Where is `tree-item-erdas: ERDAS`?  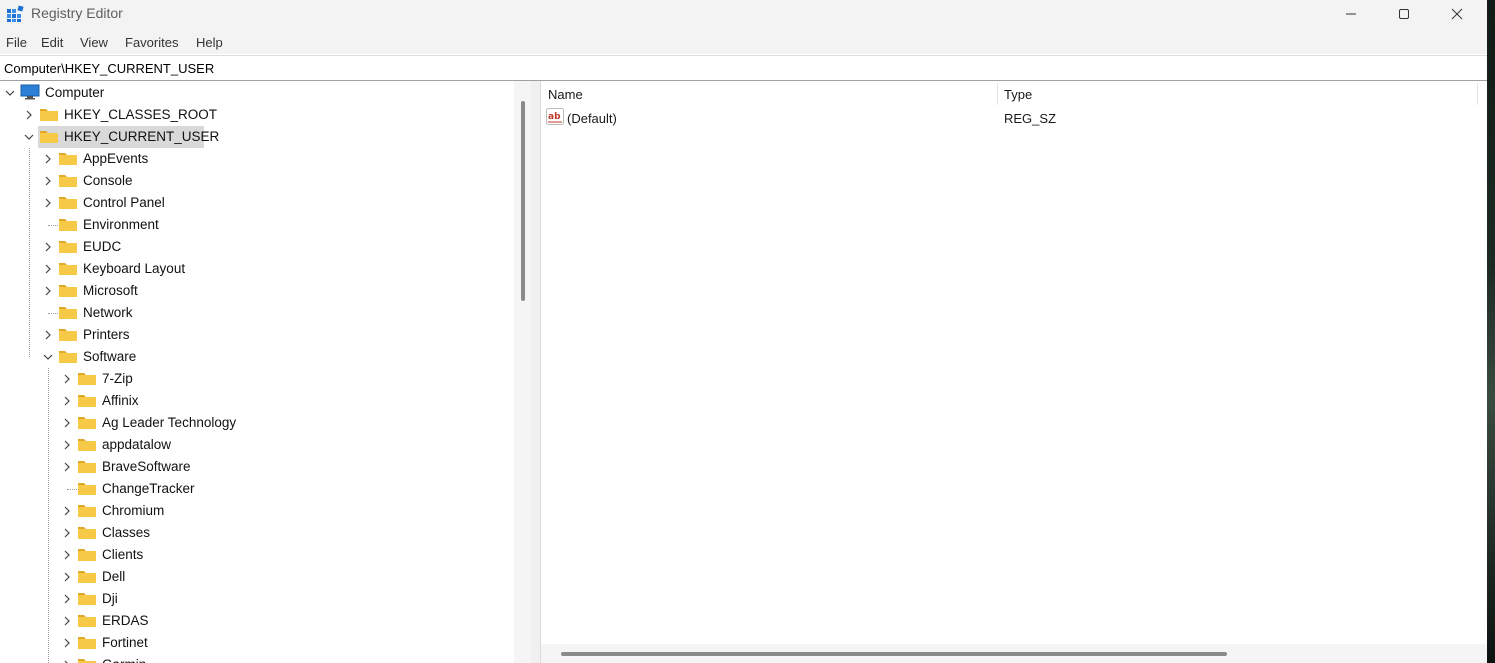 tree-item-erdas: ERDAS is located at coordinates (255, 621).